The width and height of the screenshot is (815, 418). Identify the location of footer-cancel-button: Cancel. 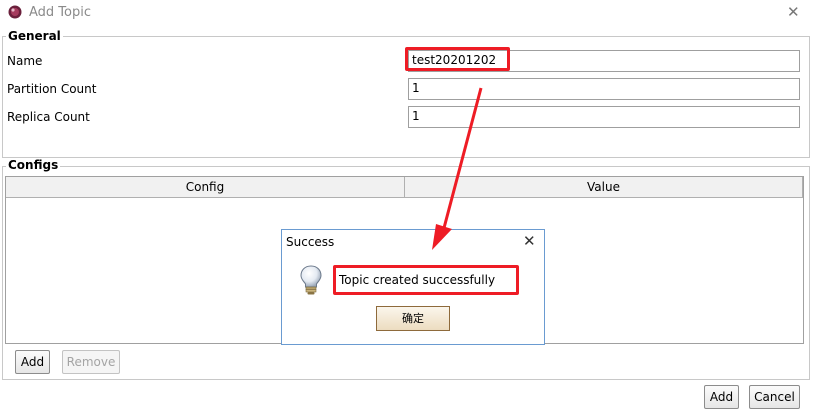
(774, 397).